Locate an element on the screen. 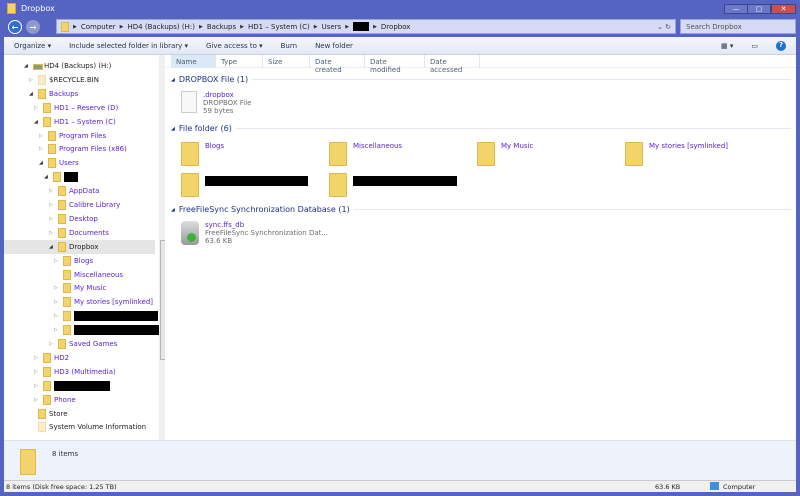 This screenshot has height=496, width=800. tree-item: System Volume Information is located at coordinates (79, 427).